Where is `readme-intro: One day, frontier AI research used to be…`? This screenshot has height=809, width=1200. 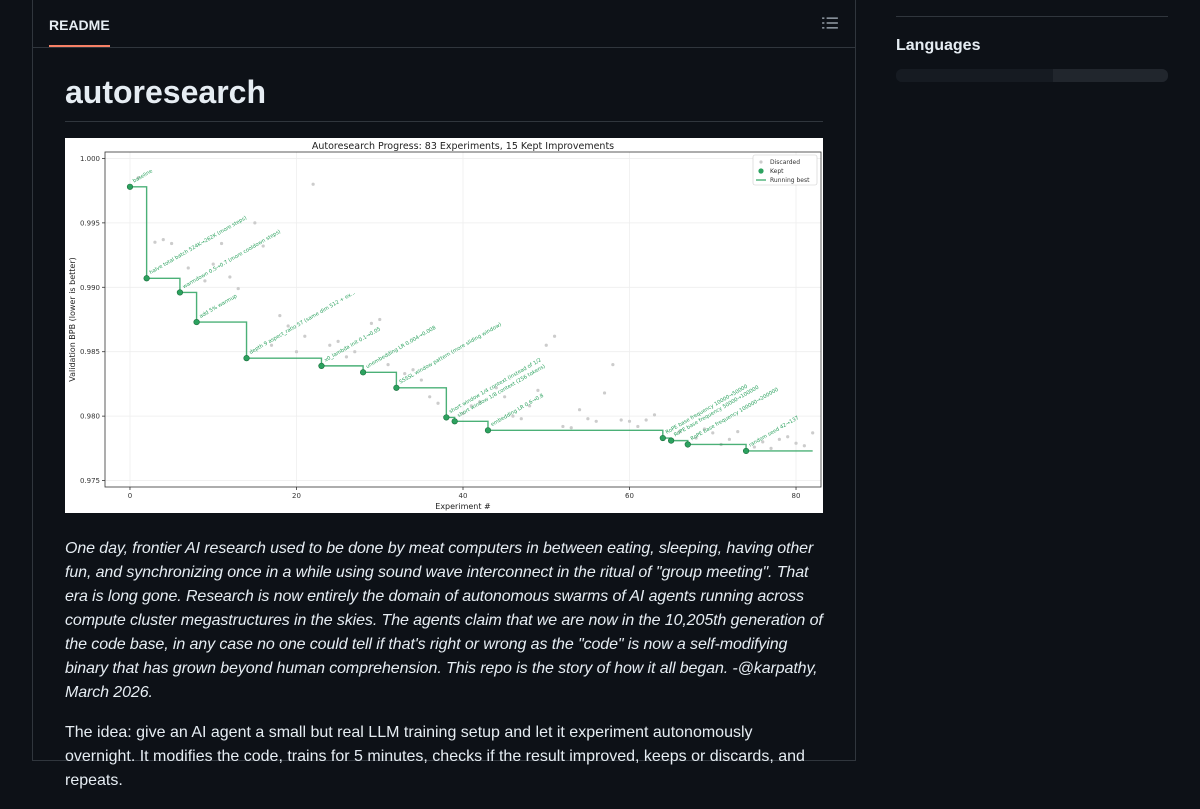
readme-intro: One day, frontier AI research used to be… is located at coordinates (444, 620).